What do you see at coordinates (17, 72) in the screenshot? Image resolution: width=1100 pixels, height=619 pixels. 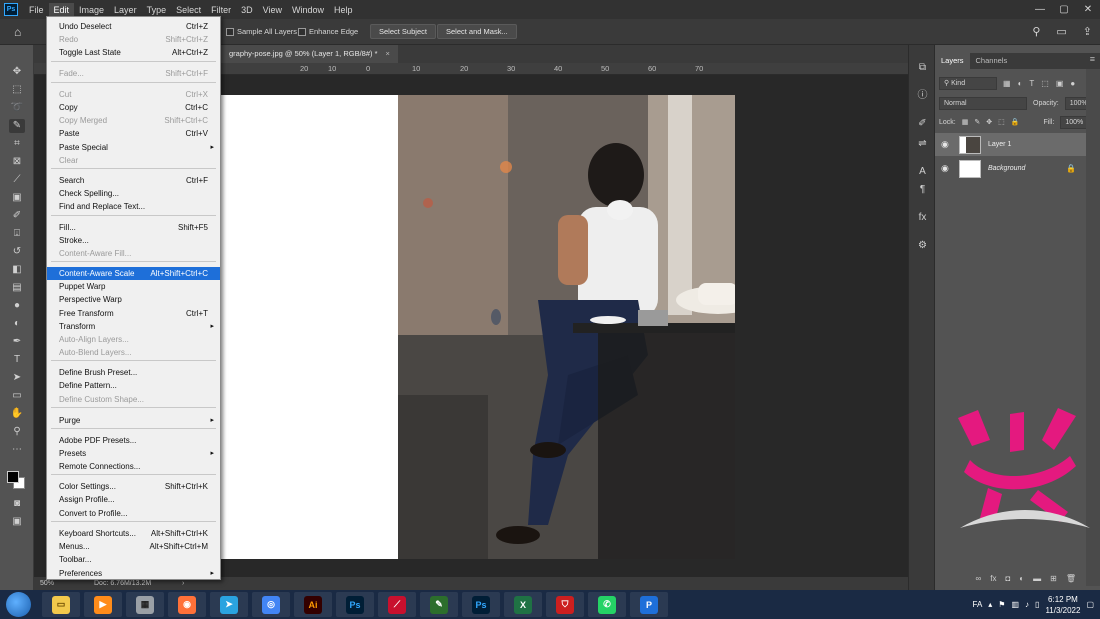 I see `move-tool-icon: ✥` at bounding box center [17, 72].